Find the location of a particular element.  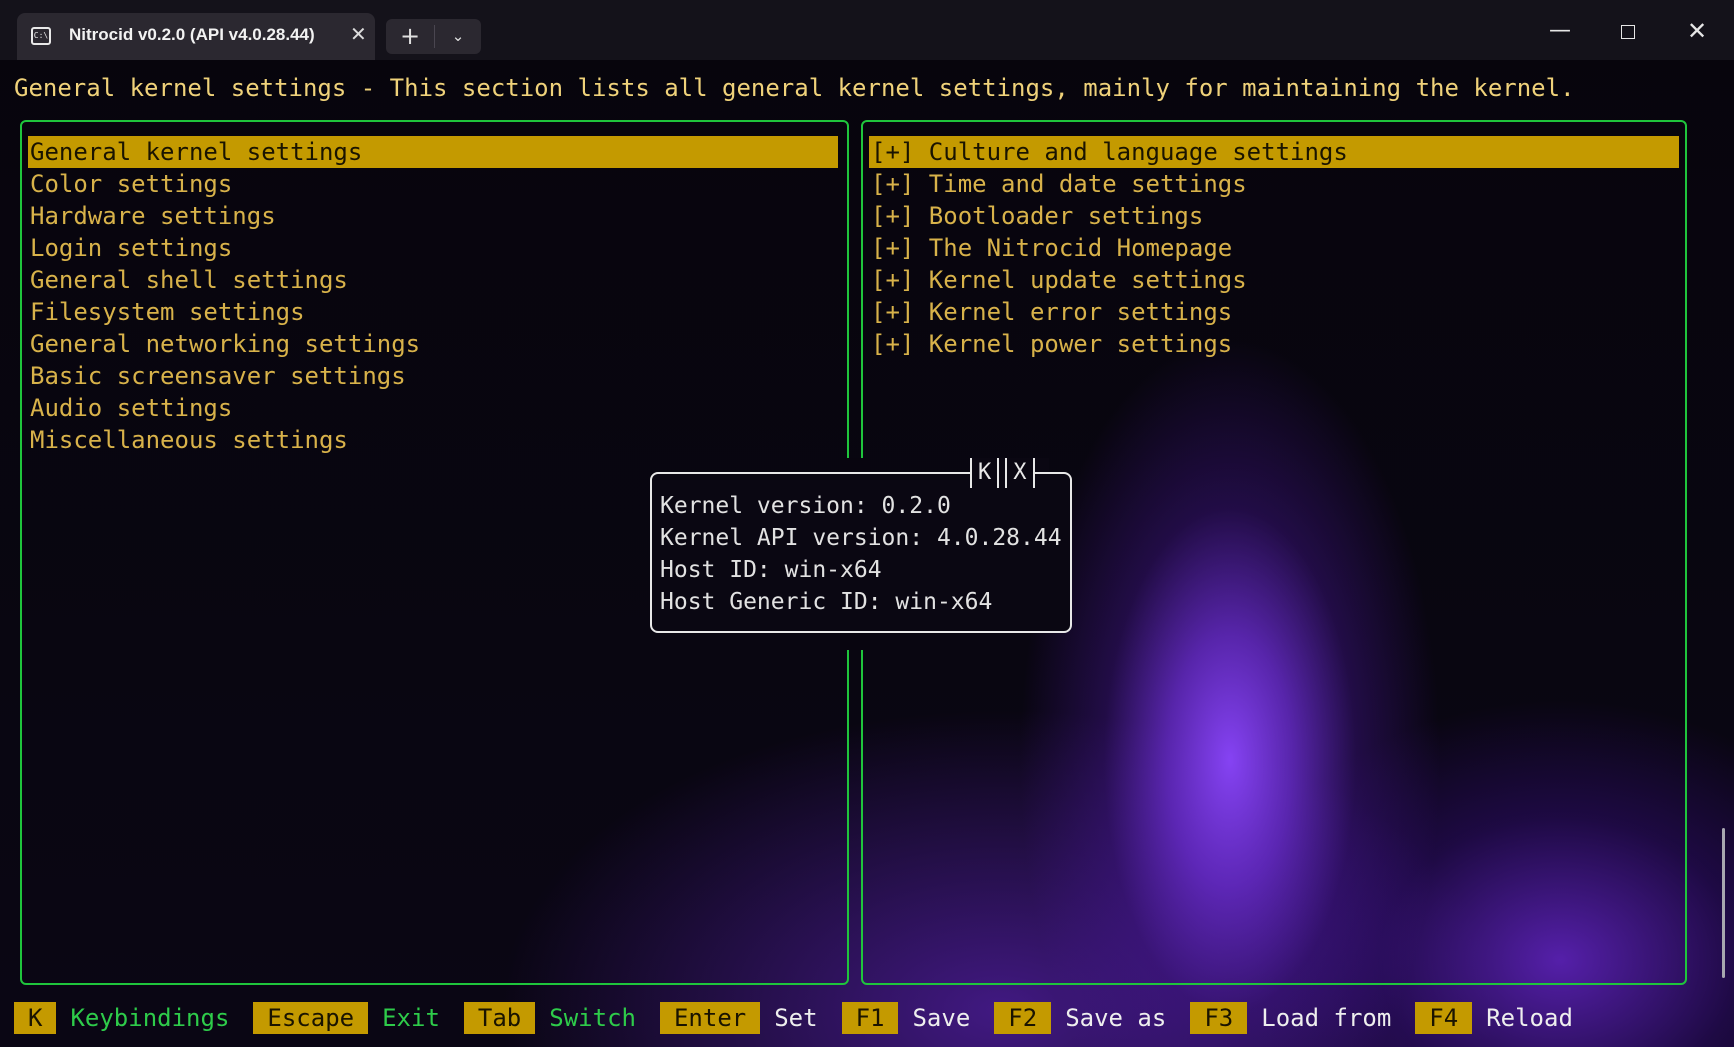

key-f3: F3 is located at coordinates (1219, 1018).